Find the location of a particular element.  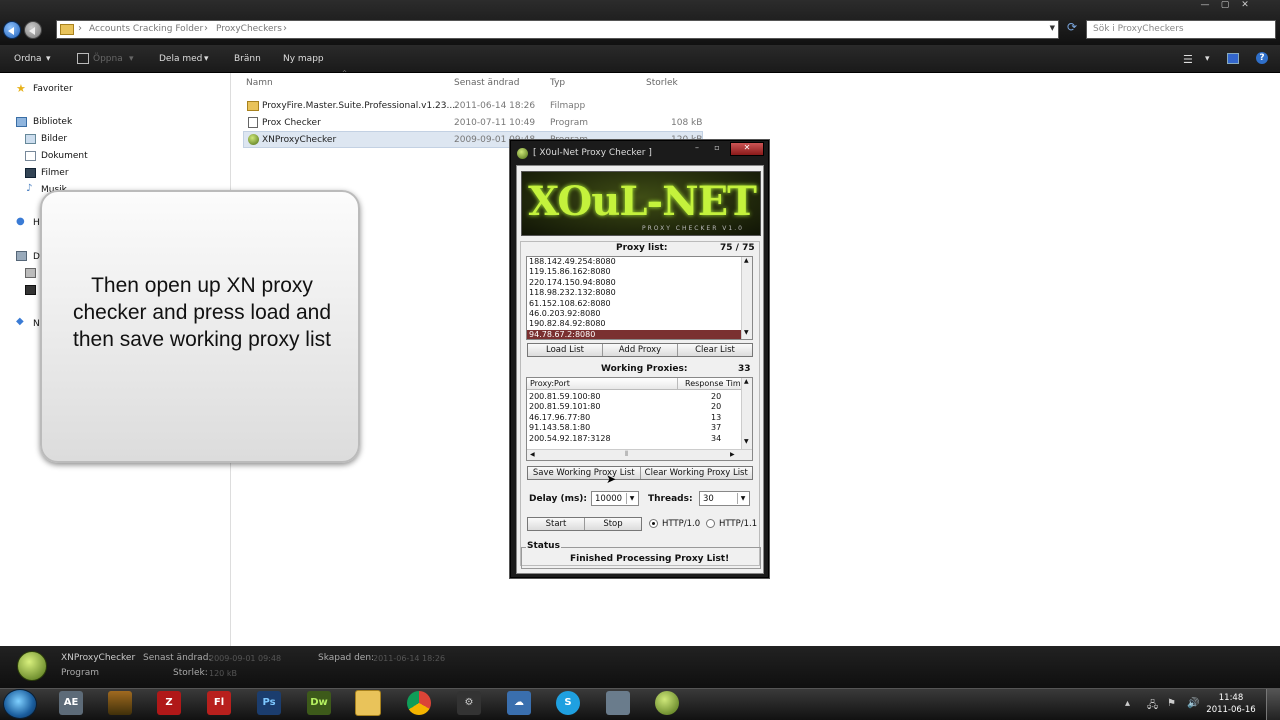

refresh-icon: ⟳ is located at coordinates (1072, 29).